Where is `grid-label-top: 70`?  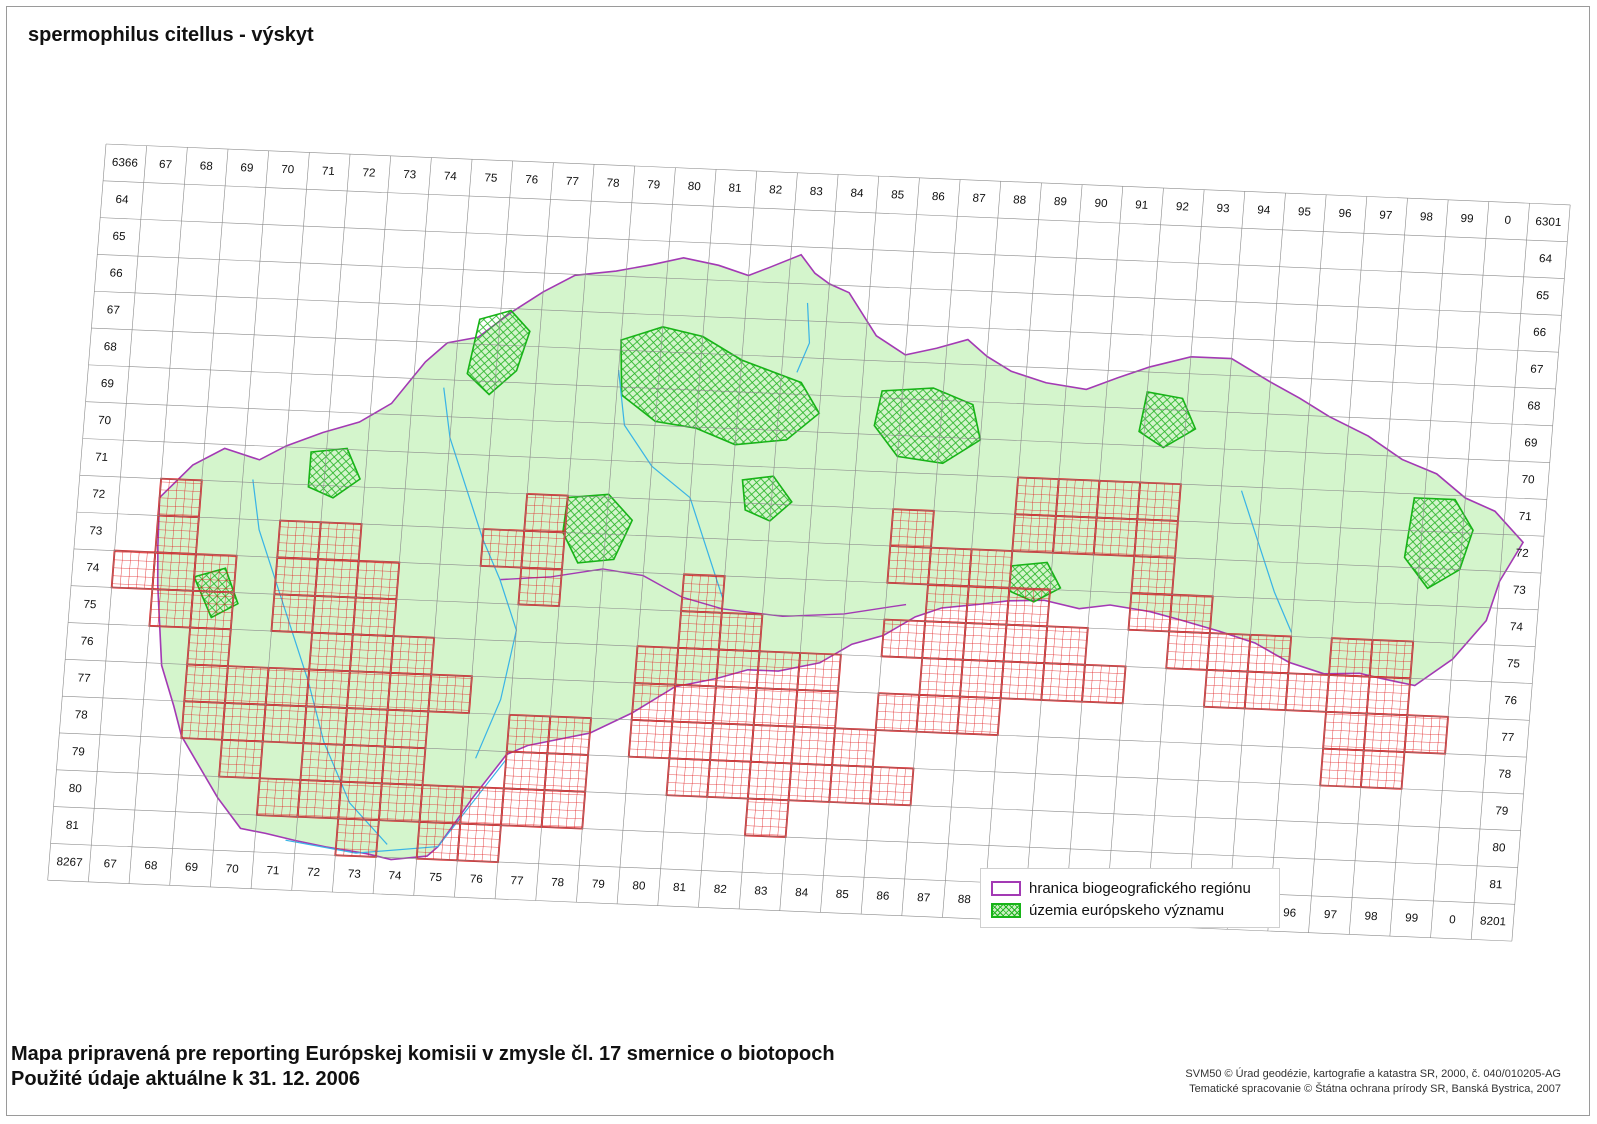 grid-label-top: 70 is located at coordinates (288, 170).